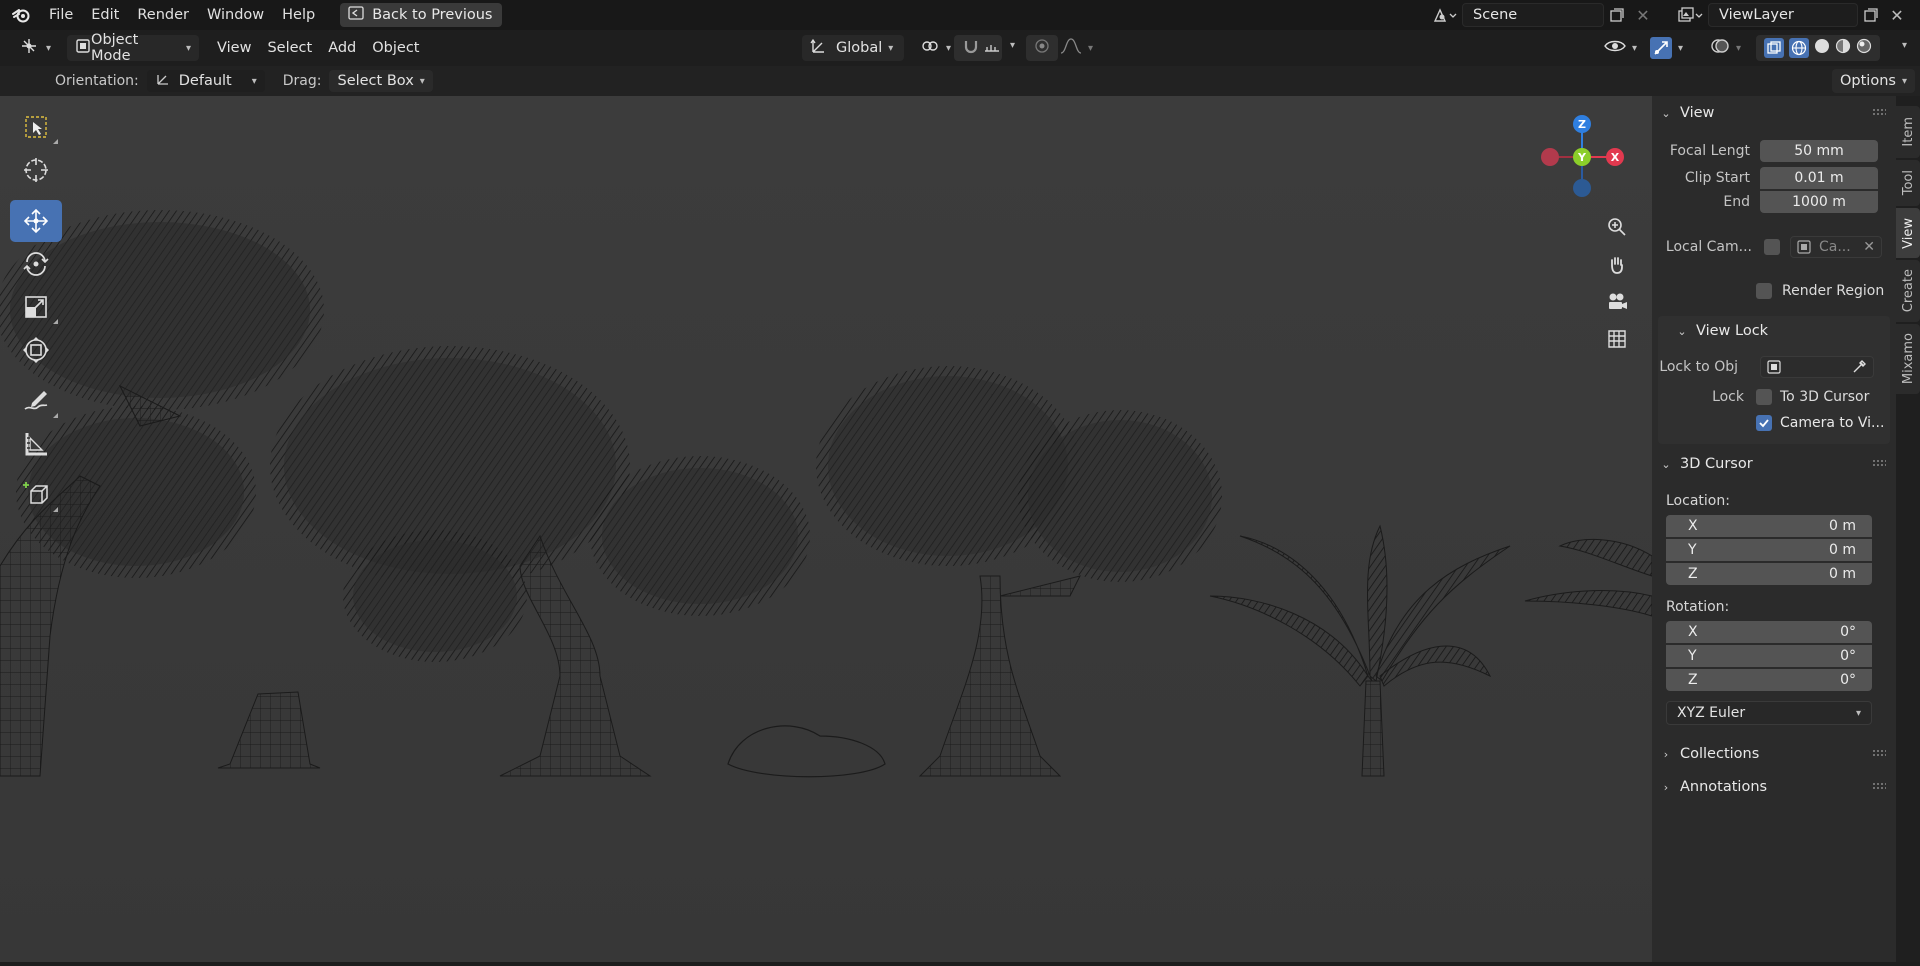 Image resolution: width=1920 pixels, height=966 pixels. I want to click on clear-icon: ✕, so click(1869, 247).